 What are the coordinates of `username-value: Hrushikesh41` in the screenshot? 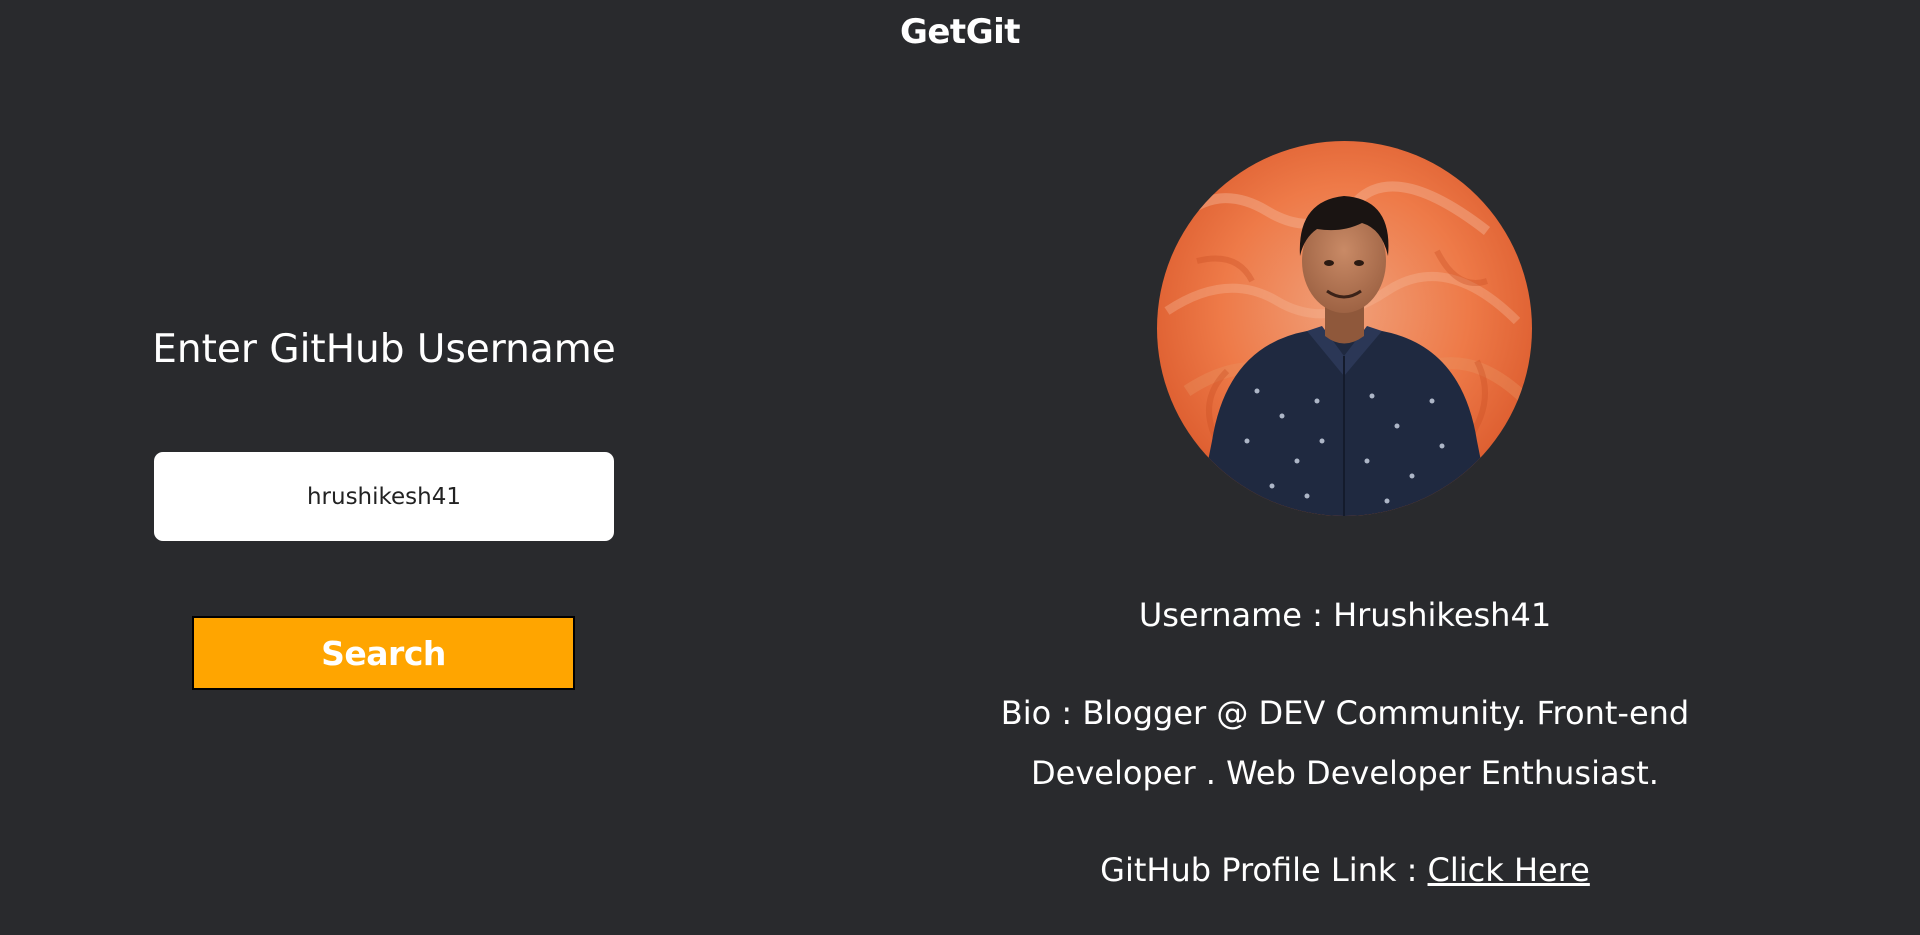 It's located at (1442, 615).